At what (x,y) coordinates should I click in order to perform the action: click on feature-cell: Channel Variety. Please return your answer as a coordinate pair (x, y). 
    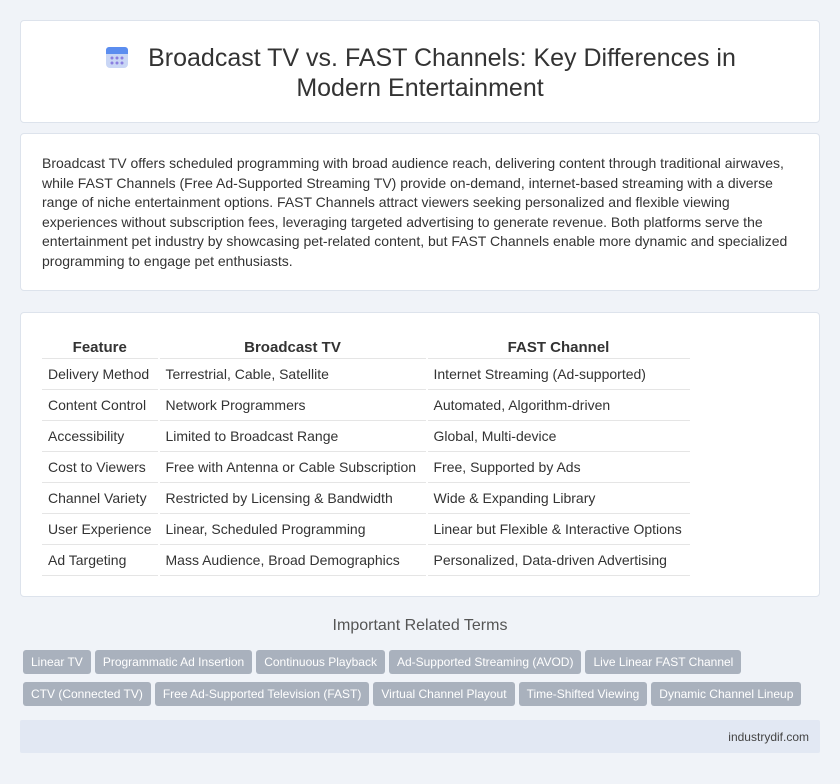
    Looking at the image, I should click on (100, 498).